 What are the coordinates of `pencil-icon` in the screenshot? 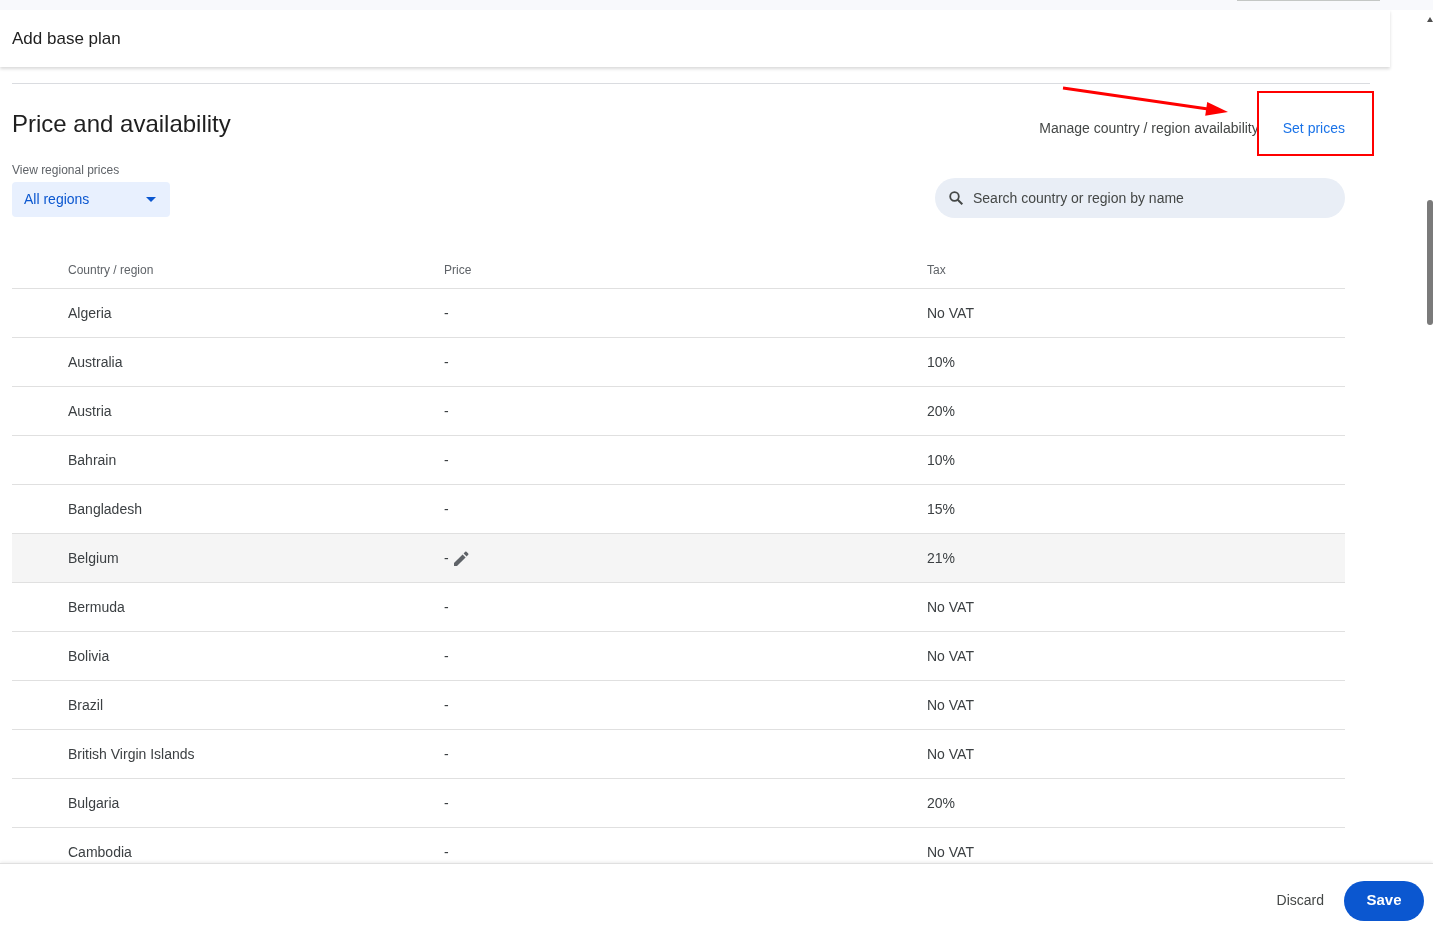 It's located at (461, 558).